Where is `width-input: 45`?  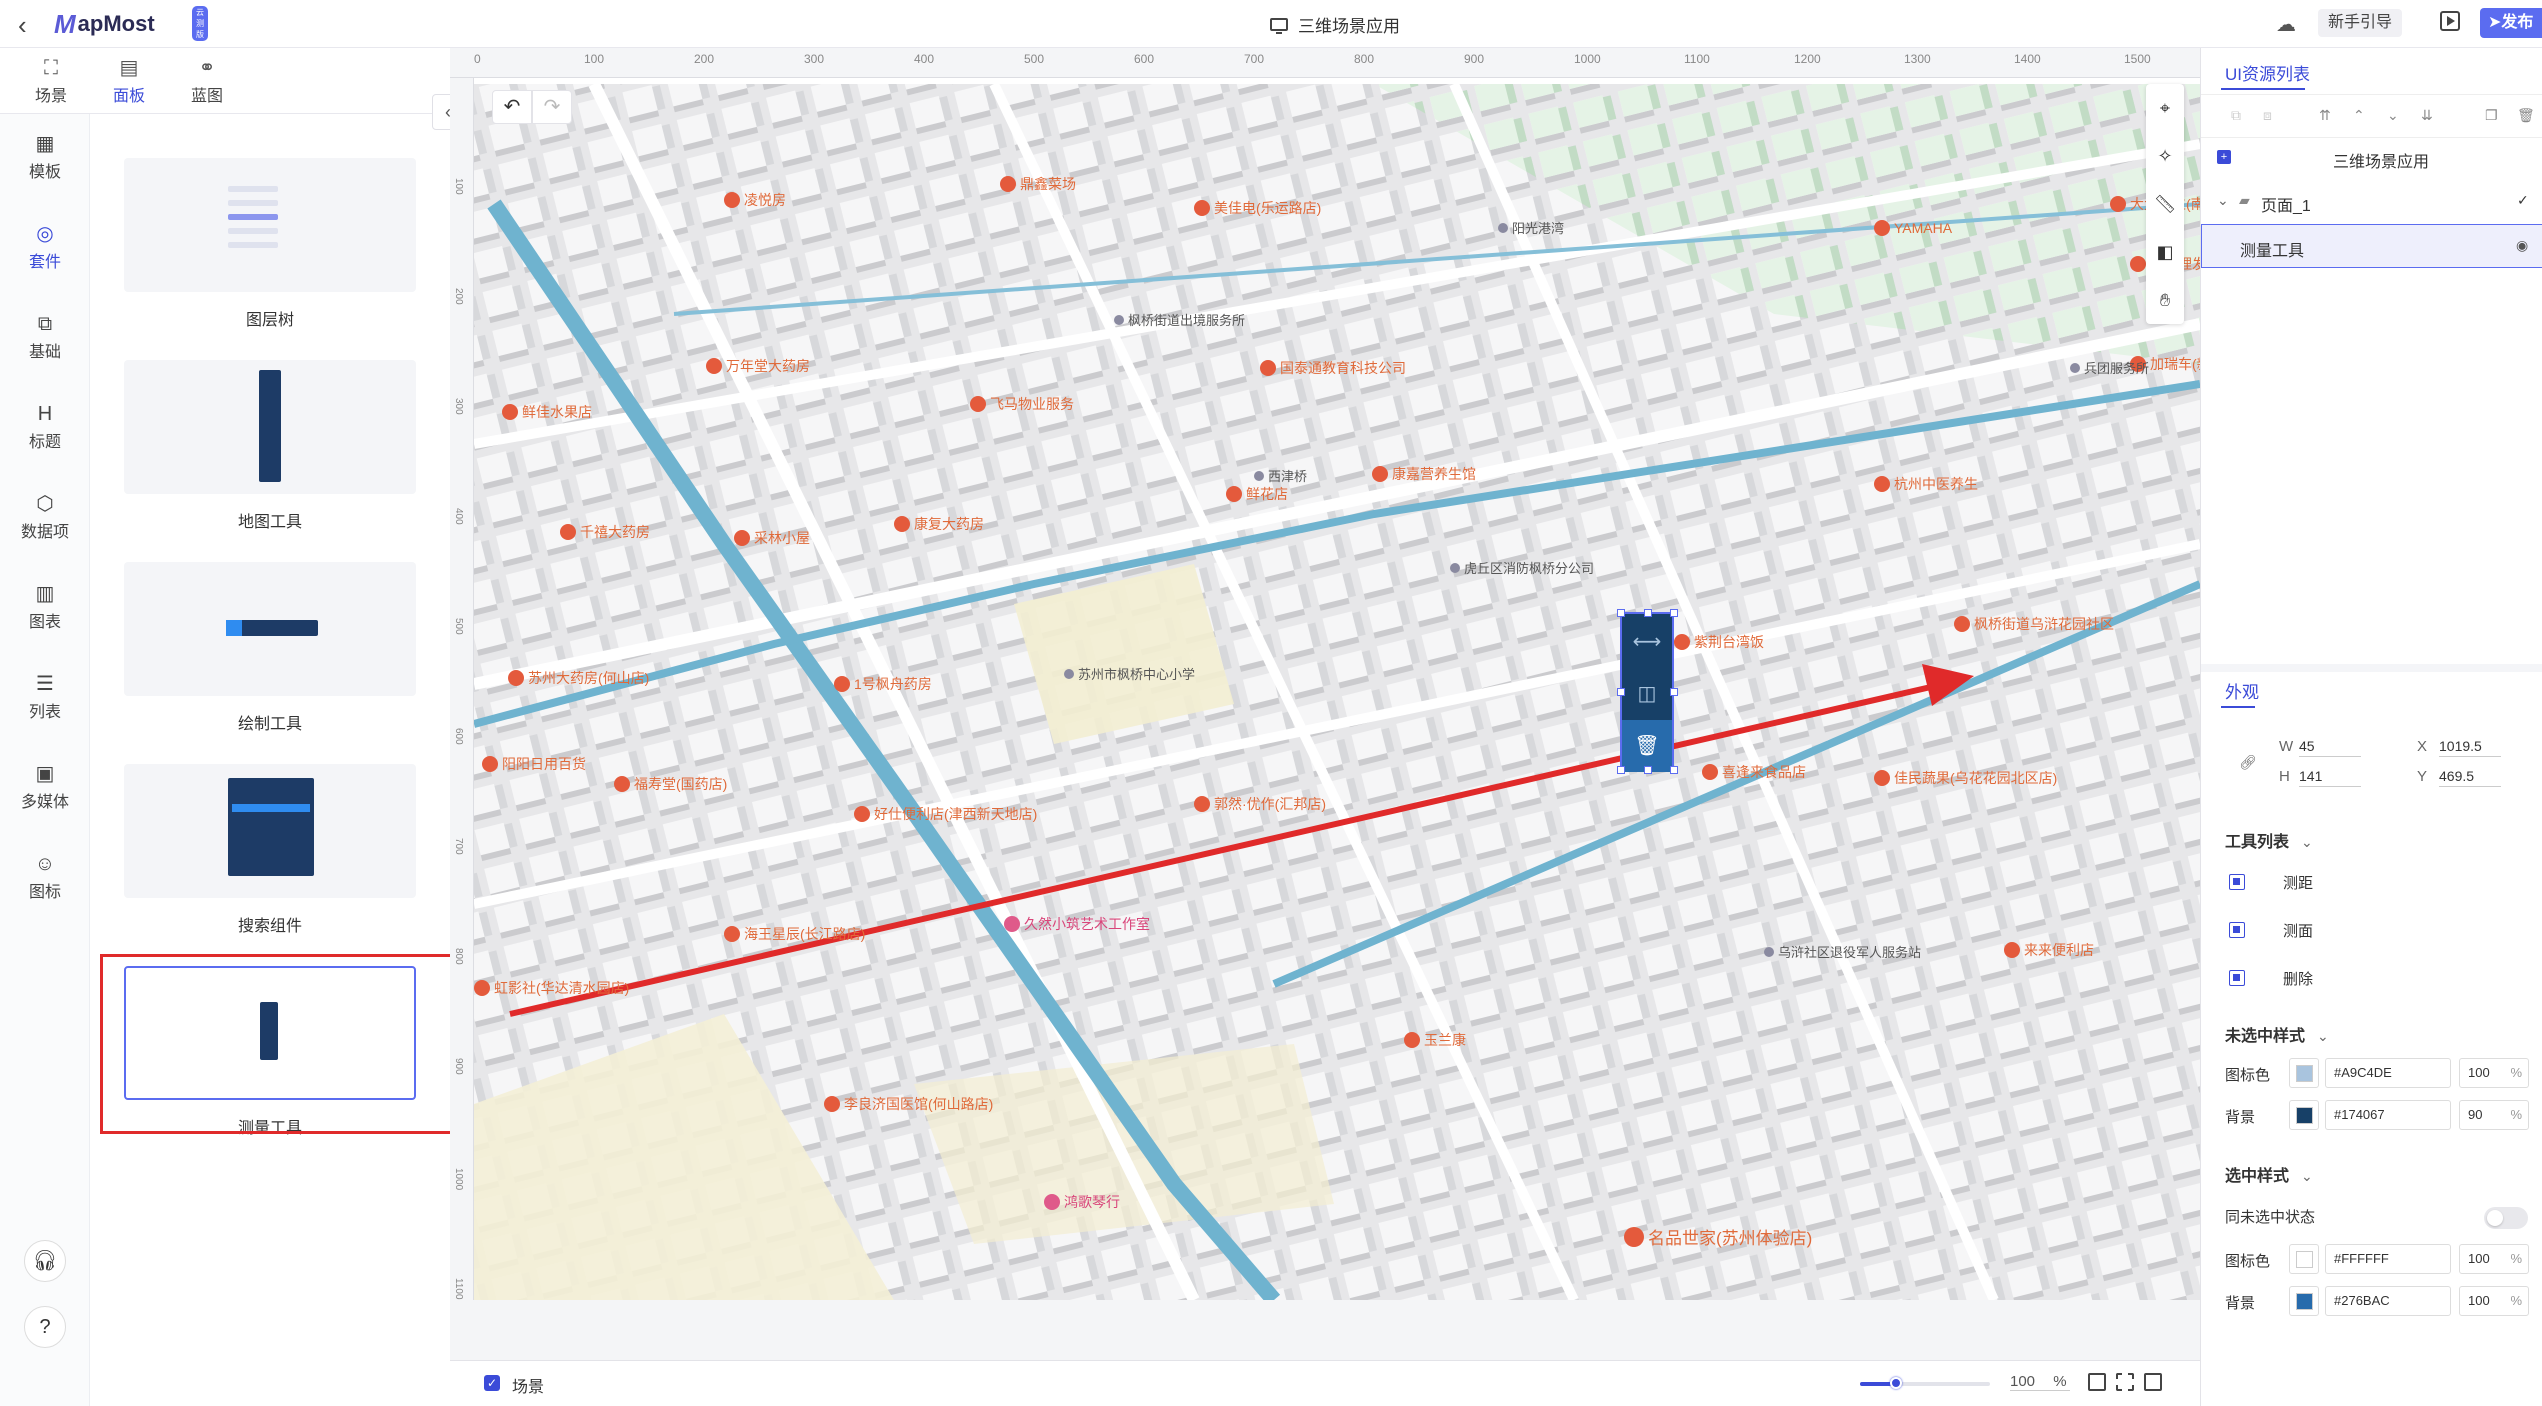
width-input: 45 is located at coordinates (2330, 747).